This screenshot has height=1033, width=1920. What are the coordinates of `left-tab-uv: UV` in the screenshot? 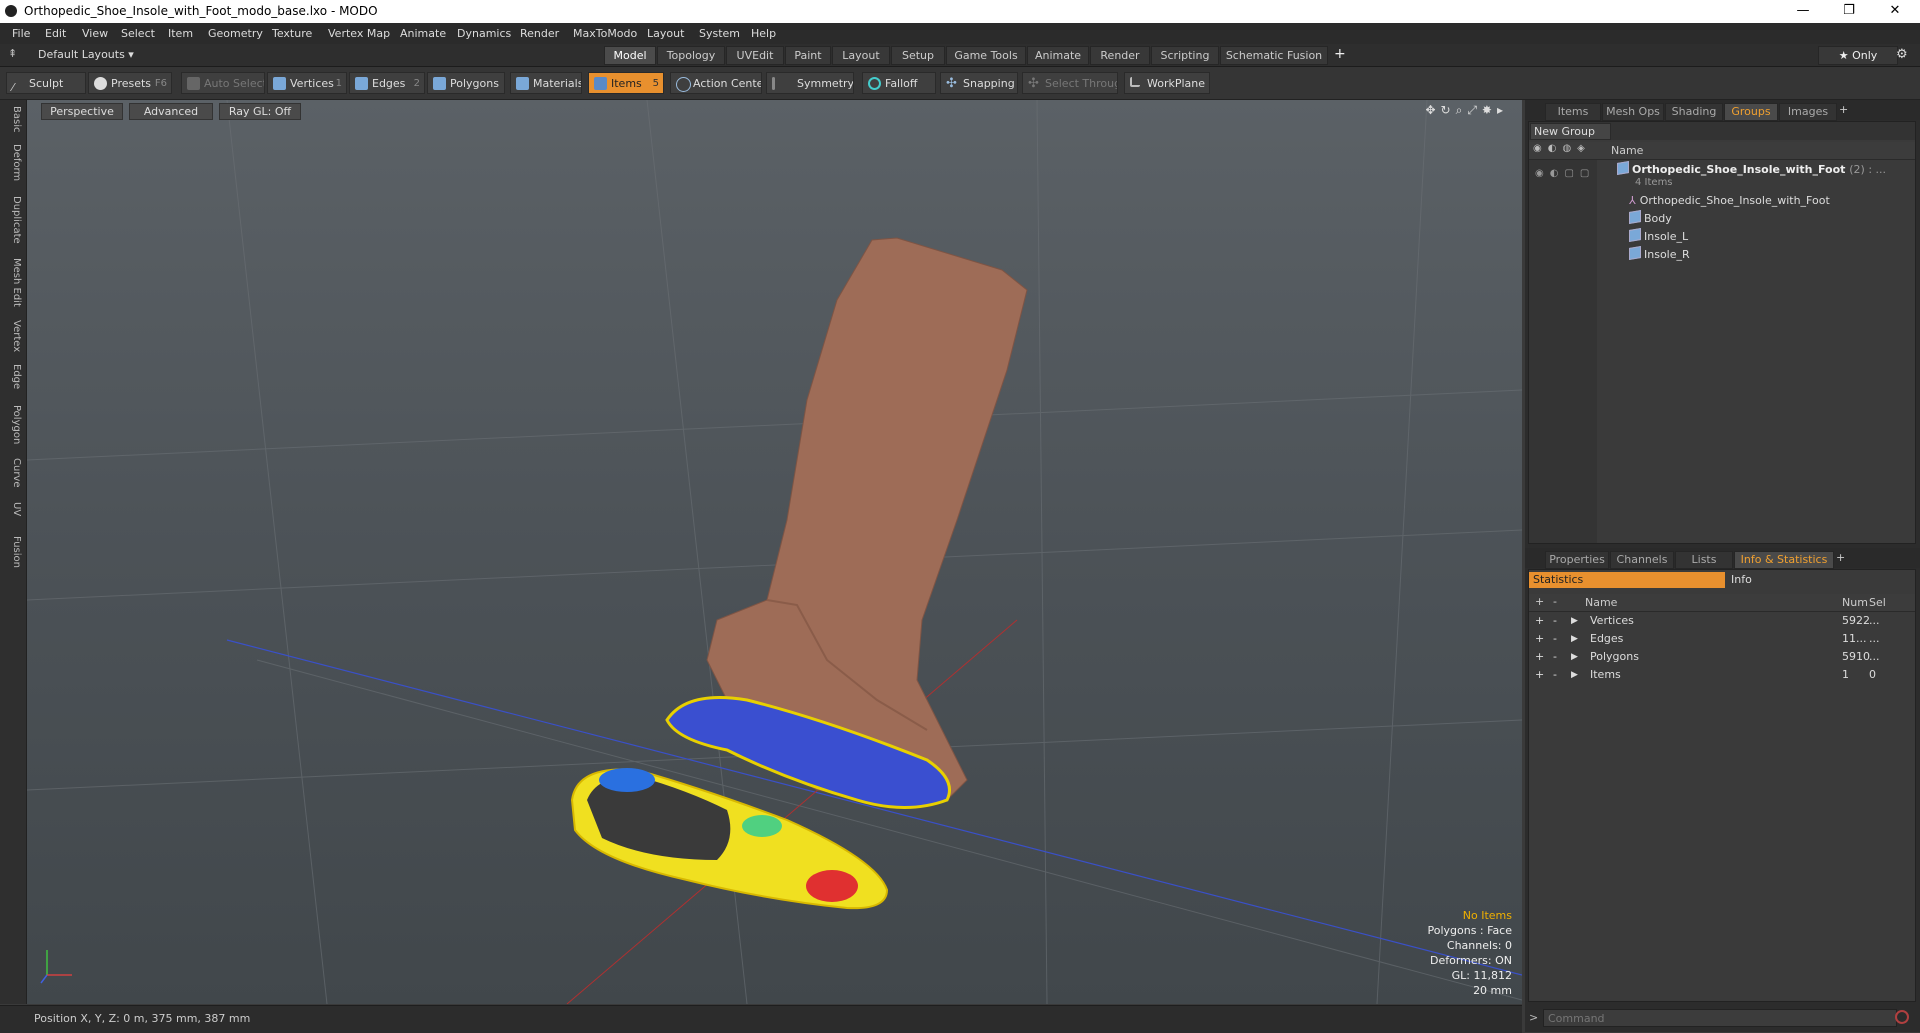 It's located at (13, 509).